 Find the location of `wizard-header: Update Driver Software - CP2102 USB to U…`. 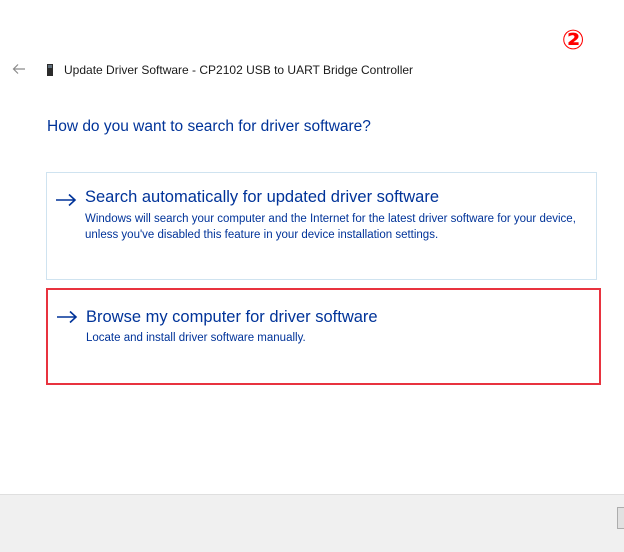

wizard-header: Update Driver Software - CP2102 USB to U… is located at coordinates (229, 70).